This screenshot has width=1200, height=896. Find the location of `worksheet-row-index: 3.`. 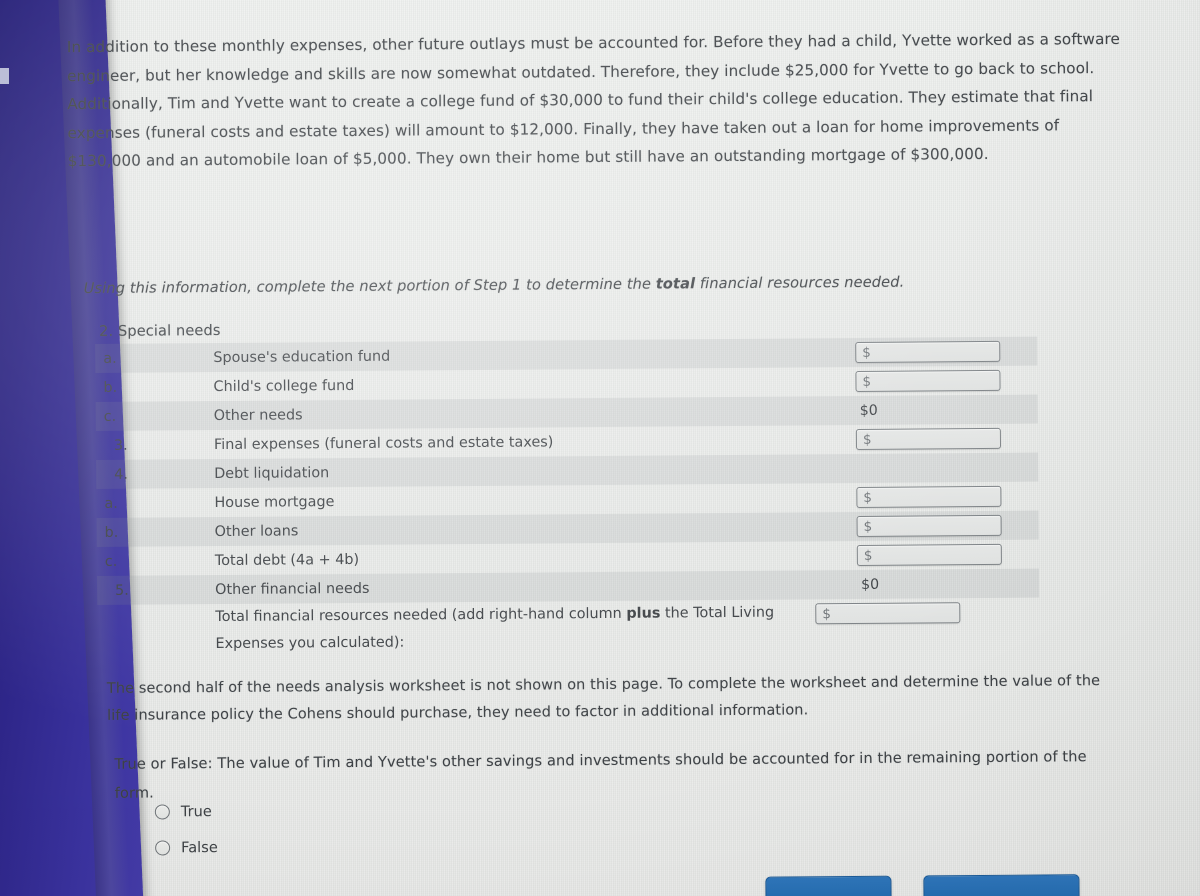

worksheet-row-index: 3. is located at coordinates (120, 445).